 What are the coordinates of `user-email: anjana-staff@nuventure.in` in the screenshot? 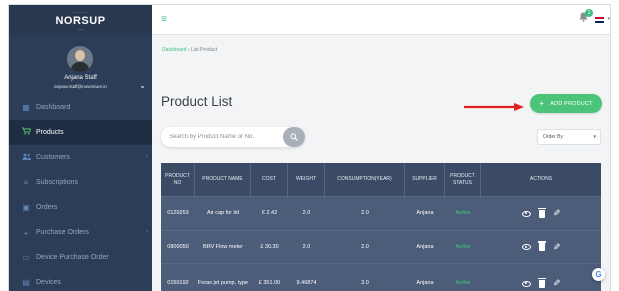 It's located at (80, 86).